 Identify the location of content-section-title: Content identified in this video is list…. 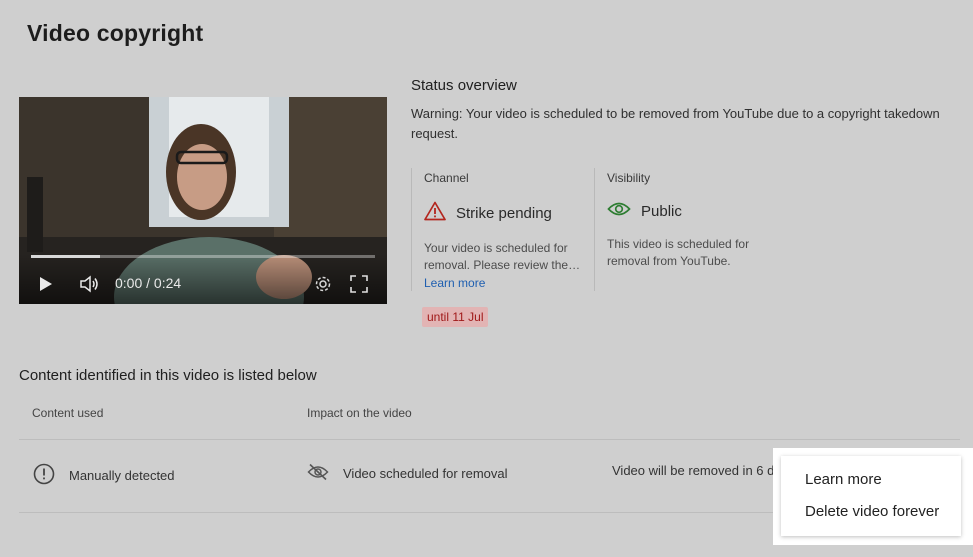
(168, 375).